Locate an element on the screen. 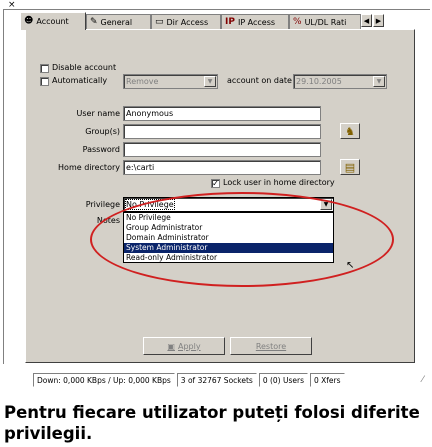  date-picker: 29.10.2005 ▼ is located at coordinates (340, 81).